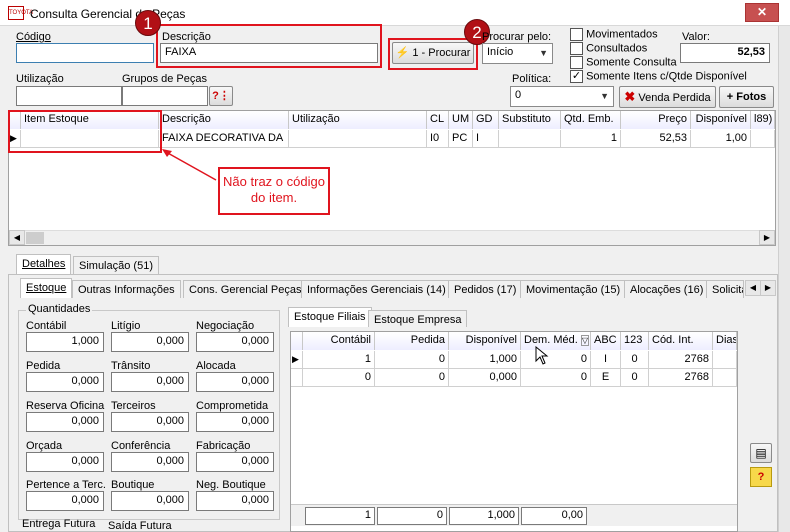 The image size is (790, 532). What do you see at coordinates (763, 120) in the screenshot?
I see `col-extra: l89)` at bounding box center [763, 120].